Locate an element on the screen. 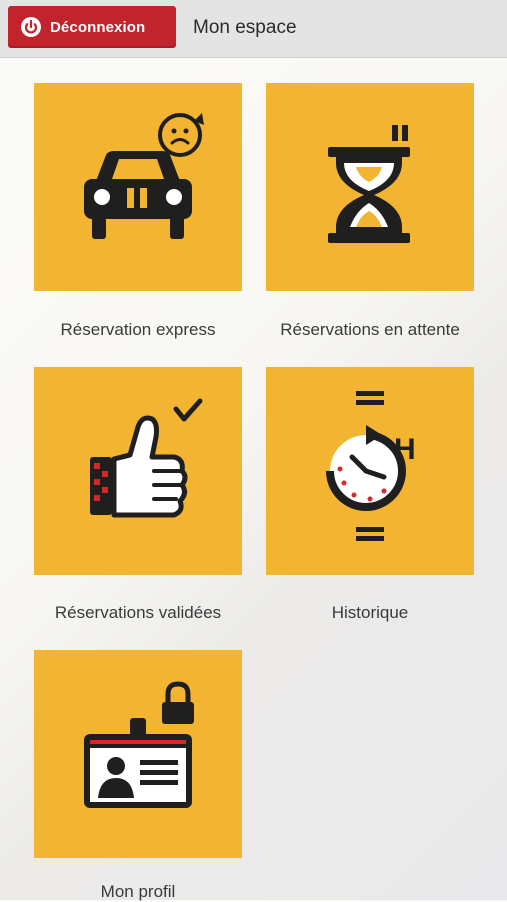 The image size is (507, 902). power-icon is located at coordinates (31, 27).